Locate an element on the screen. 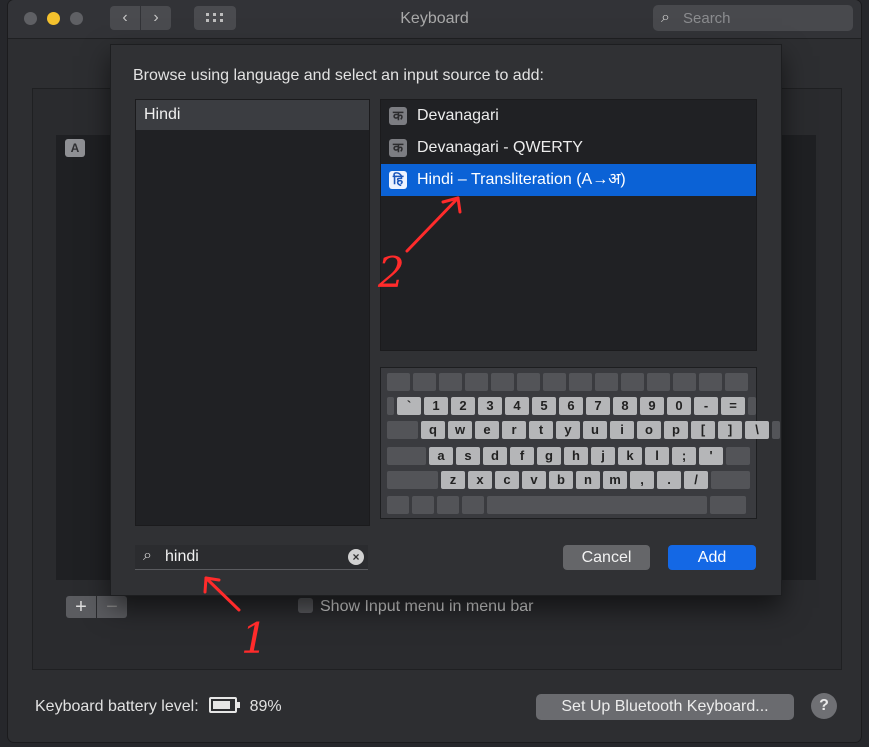  keyboard-key: 8 is located at coordinates (625, 406).